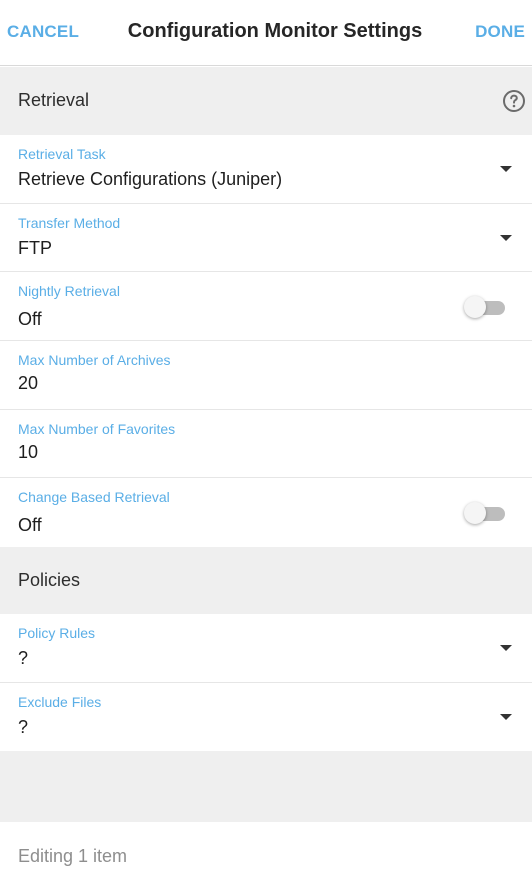 The height and width of the screenshot is (886, 532). What do you see at coordinates (69, 223) in the screenshot?
I see `transfer-method-label: Transfer Method` at bounding box center [69, 223].